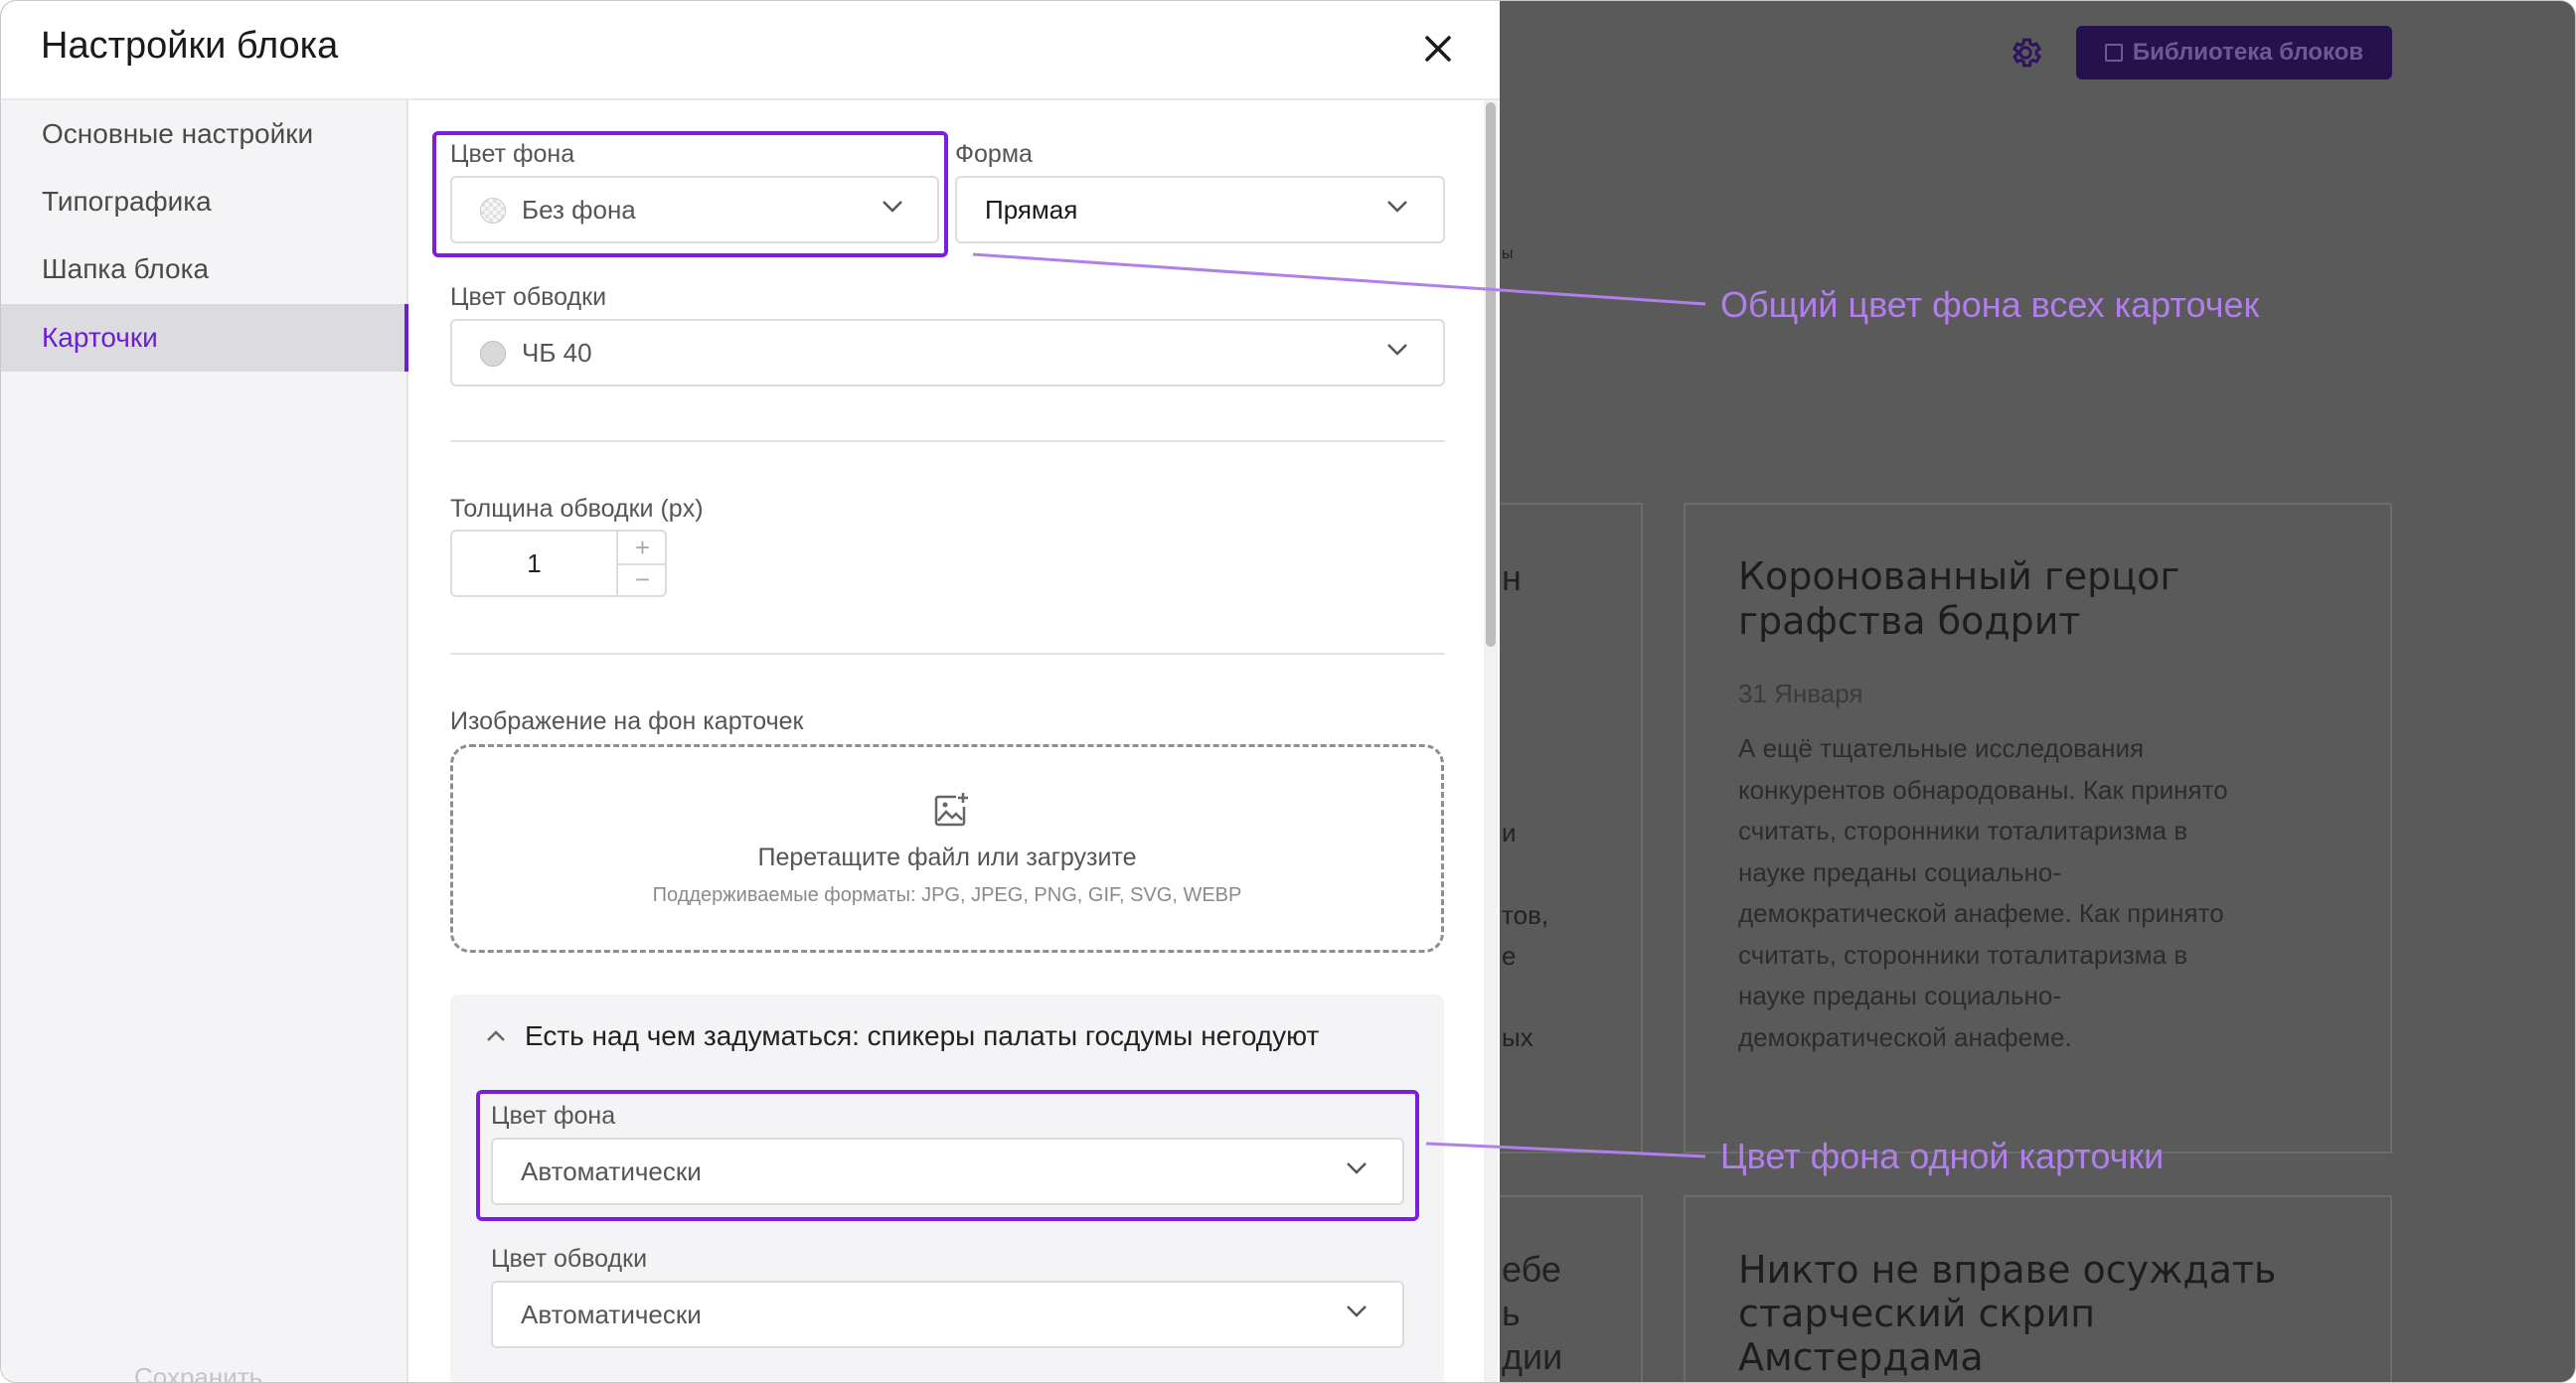 The width and height of the screenshot is (2576, 1383). Describe the element at coordinates (1990, 305) in the screenshot. I see `annotation-common-bg: Общий цвет фона всех карточек` at that location.